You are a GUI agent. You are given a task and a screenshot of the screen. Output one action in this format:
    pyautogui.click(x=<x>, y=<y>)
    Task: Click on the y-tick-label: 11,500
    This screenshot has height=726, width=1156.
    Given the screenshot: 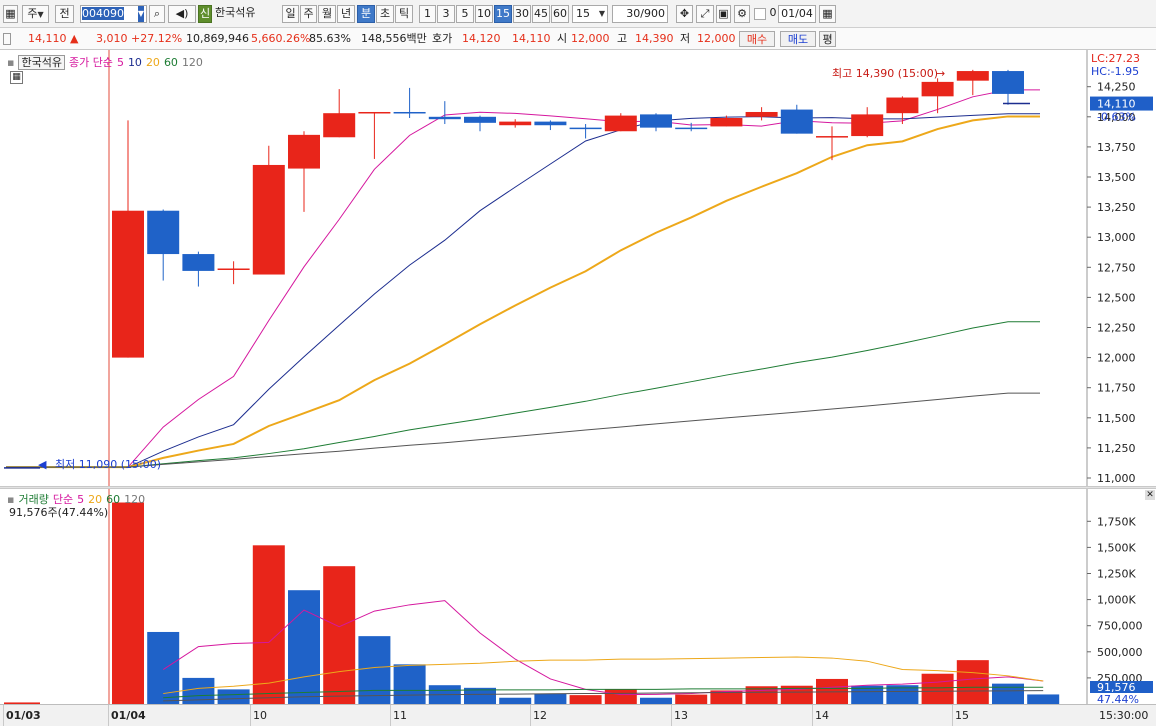 What is the action you would take?
    pyautogui.click(x=1116, y=418)
    